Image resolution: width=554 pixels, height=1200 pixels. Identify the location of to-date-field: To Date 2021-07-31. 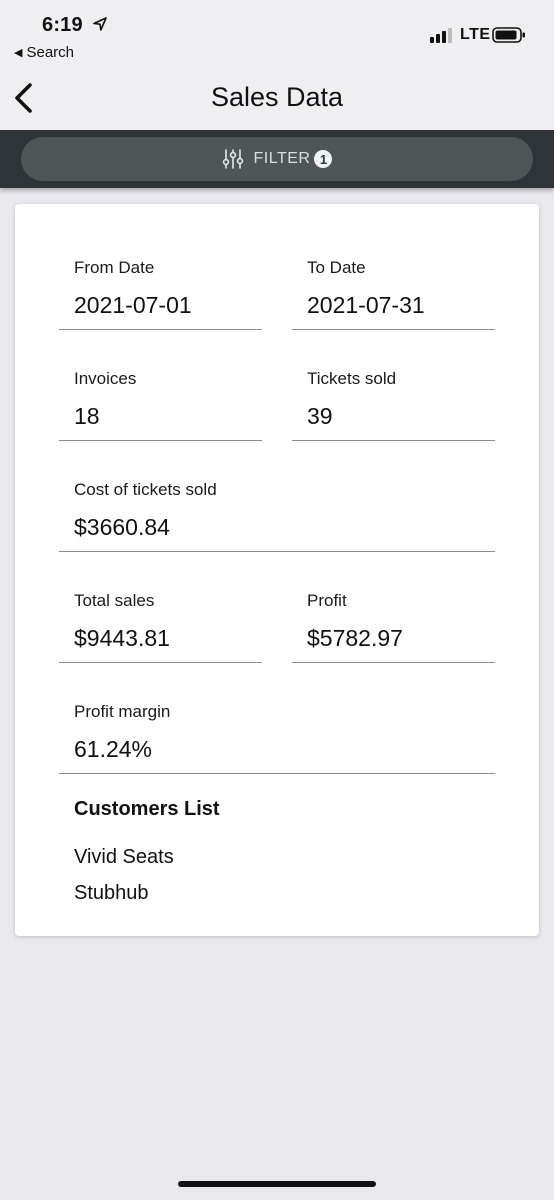
(393, 294).